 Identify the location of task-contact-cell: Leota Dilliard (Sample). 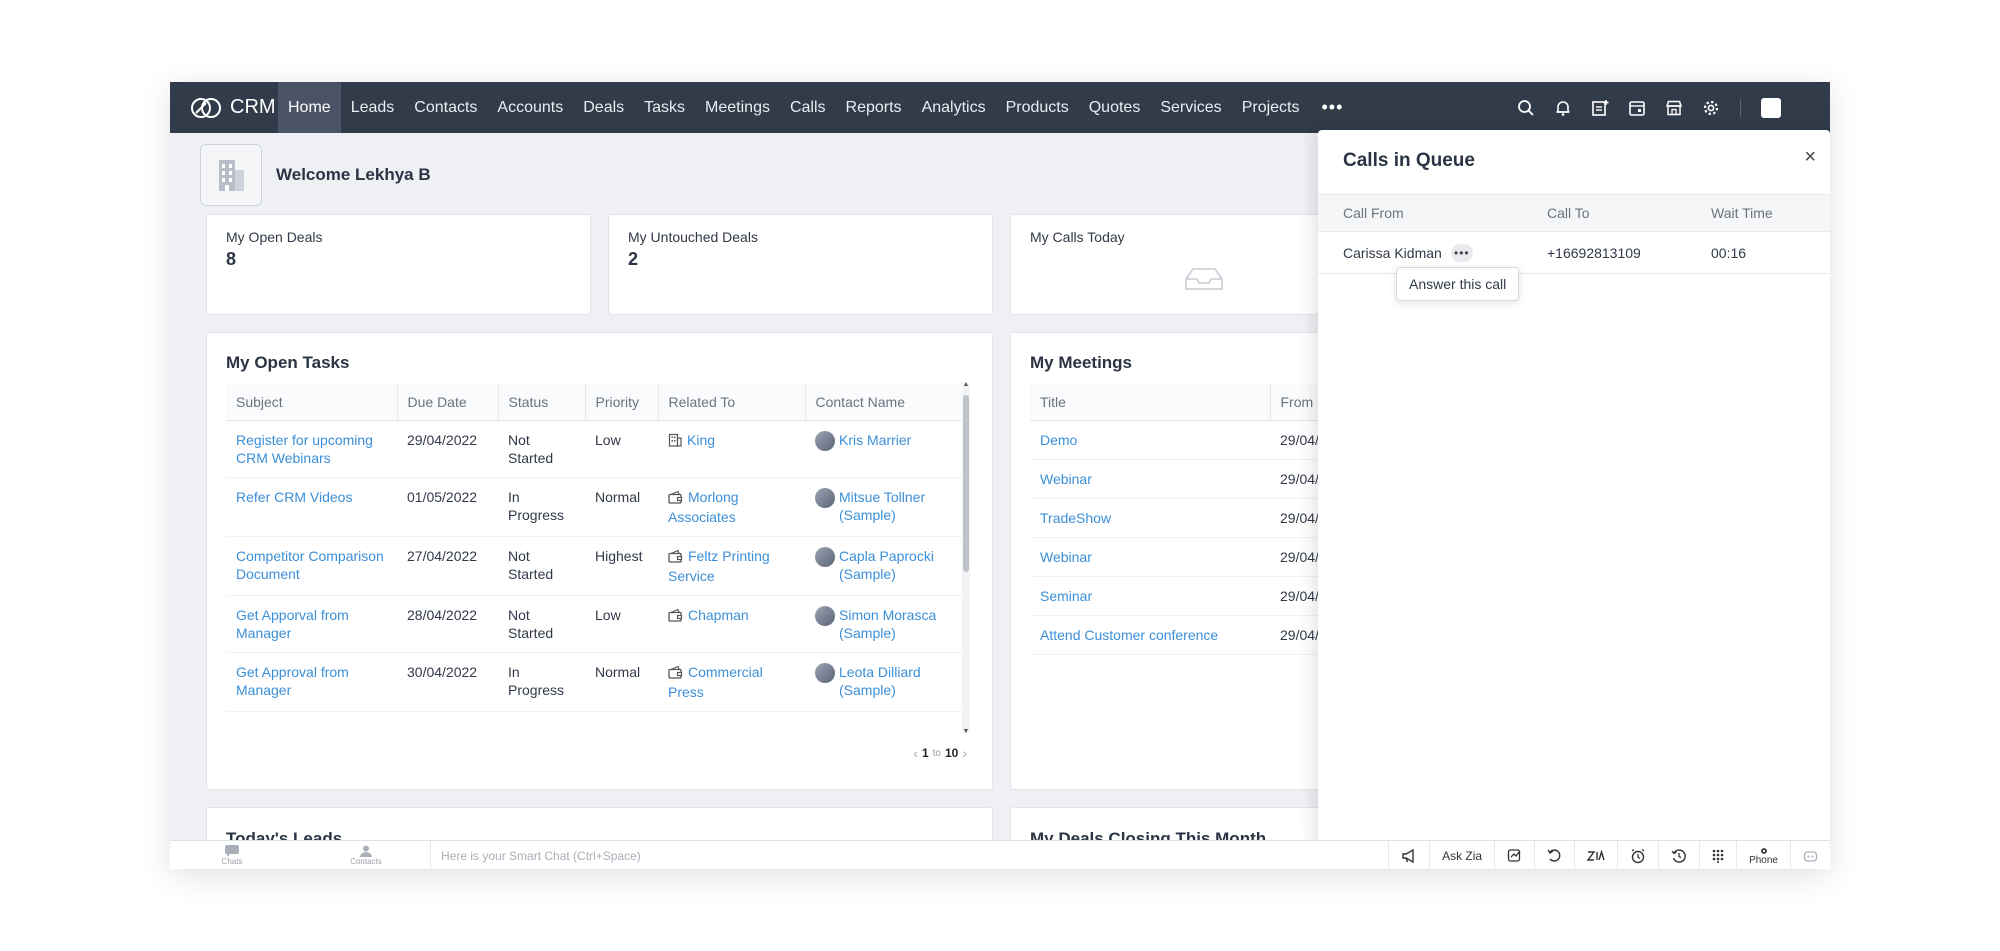
(886, 682).